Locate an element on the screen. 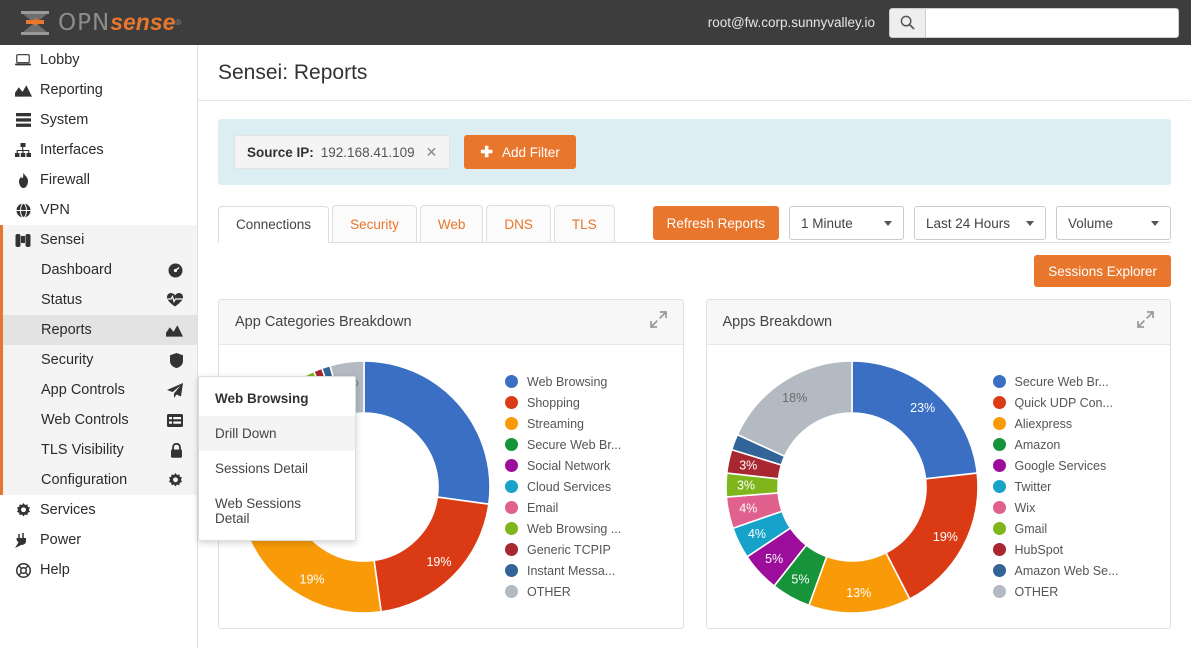 This screenshot has height=648, width=1191. sidebar-item-app-controls: App Controls is located at coordinates (100, 390).